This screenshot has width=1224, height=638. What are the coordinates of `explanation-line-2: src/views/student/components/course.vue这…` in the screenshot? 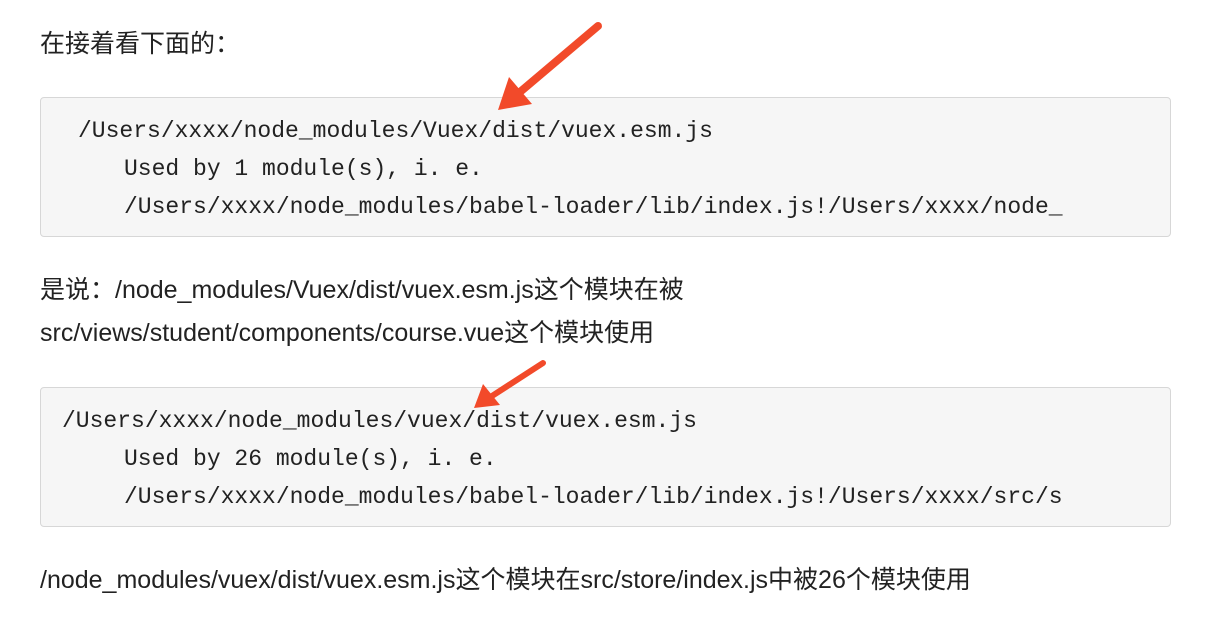 It's located at (347, 333).